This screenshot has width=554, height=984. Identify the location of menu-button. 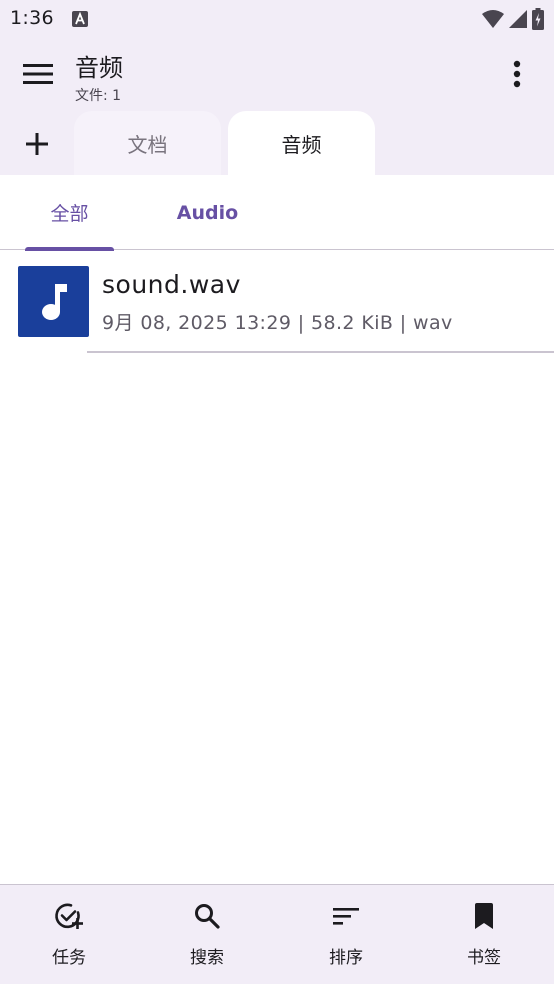
(38, 74).